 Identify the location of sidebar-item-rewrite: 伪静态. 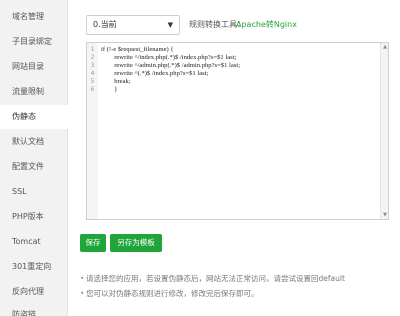
(34, 117).